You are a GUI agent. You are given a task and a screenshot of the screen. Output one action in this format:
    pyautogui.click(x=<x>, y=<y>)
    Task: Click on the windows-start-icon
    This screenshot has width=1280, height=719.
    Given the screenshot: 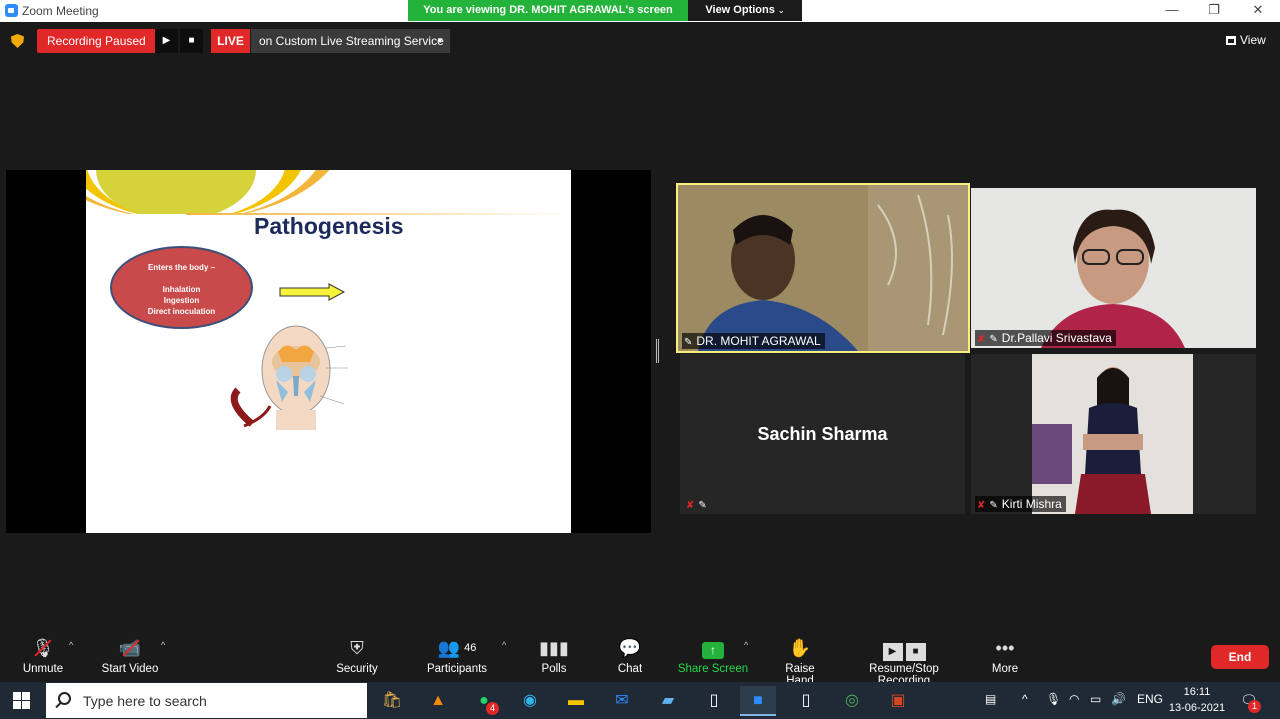 What is the action you would take?
    pyautogui.click(x=21, y=700)
    